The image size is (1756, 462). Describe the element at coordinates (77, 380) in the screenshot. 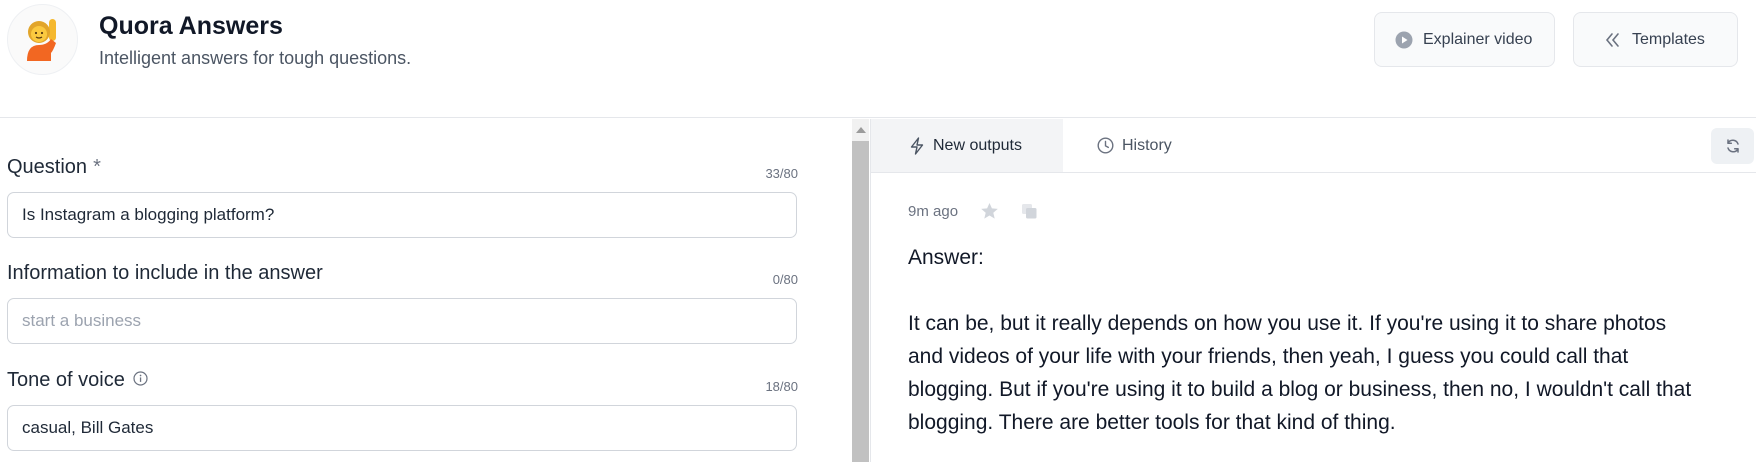

I see `tone-label: Tone of voice` at that location.